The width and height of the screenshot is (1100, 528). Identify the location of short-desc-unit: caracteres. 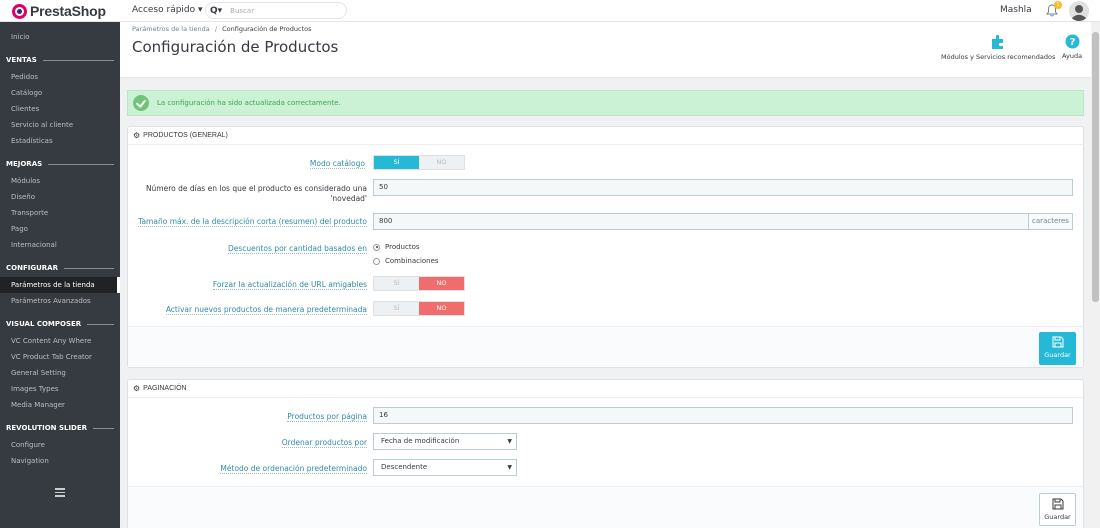
(1050, 221).